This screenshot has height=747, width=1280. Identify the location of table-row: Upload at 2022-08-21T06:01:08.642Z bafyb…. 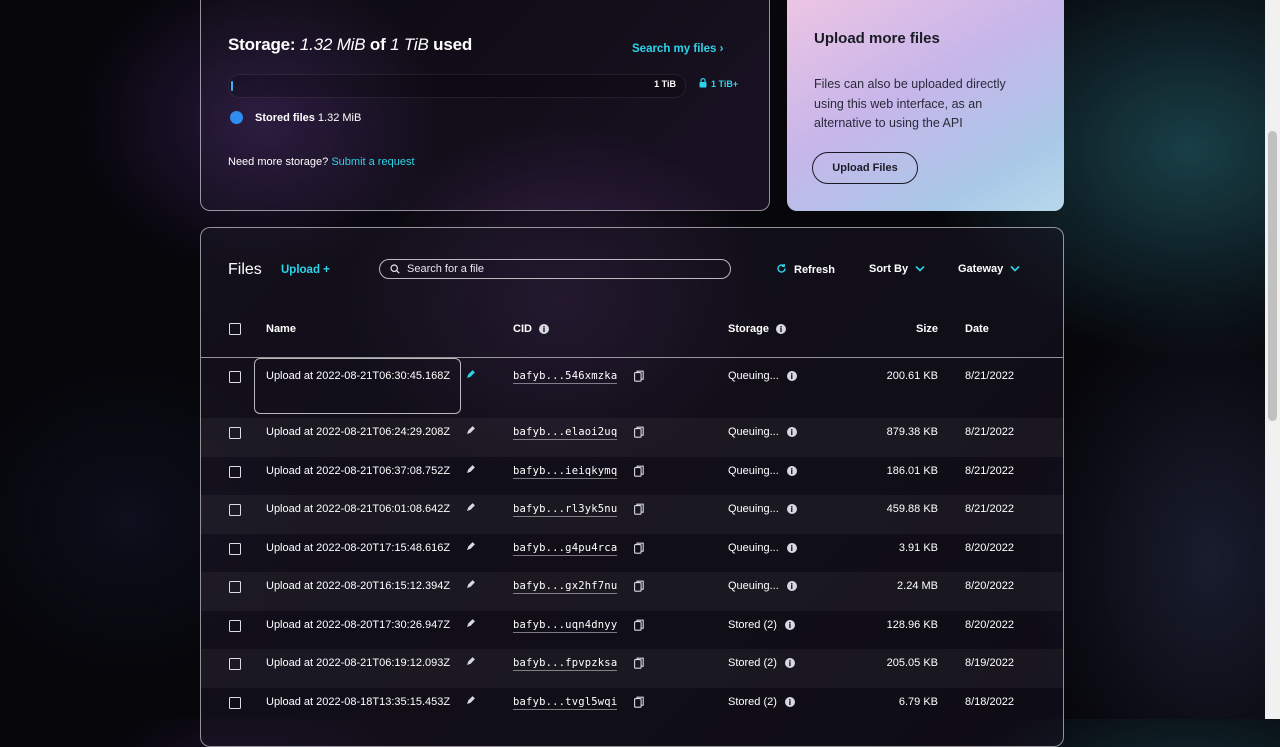
(632, 514).